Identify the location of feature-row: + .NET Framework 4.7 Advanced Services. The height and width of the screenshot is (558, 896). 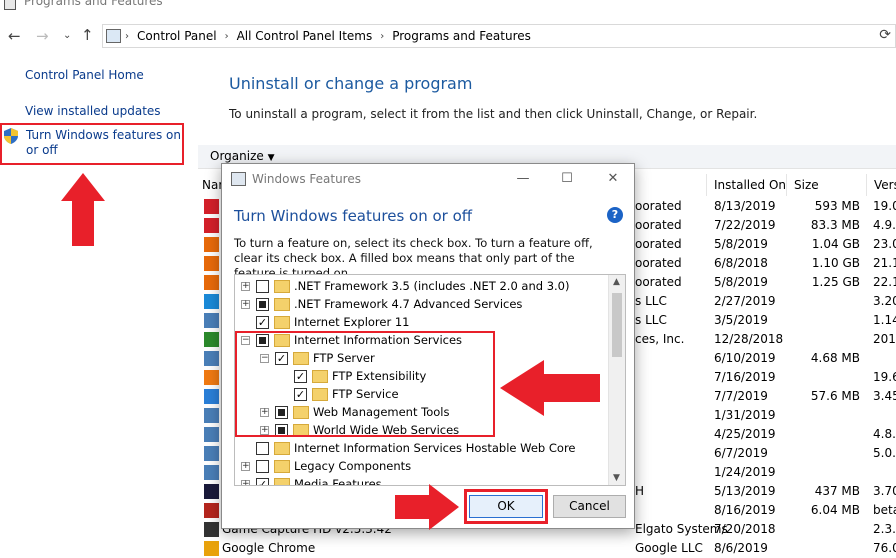
(422, 304).